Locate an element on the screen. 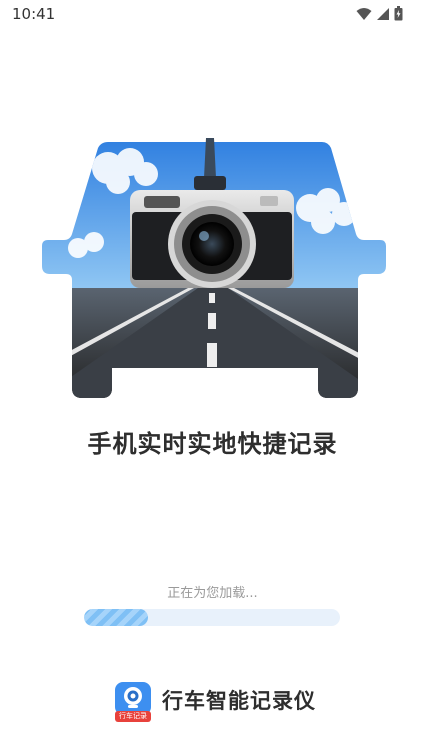 This screenshot has width=425, height=756. app-brand: 行车记录 行车智能记录仪 is located at coordinates (215, 701).